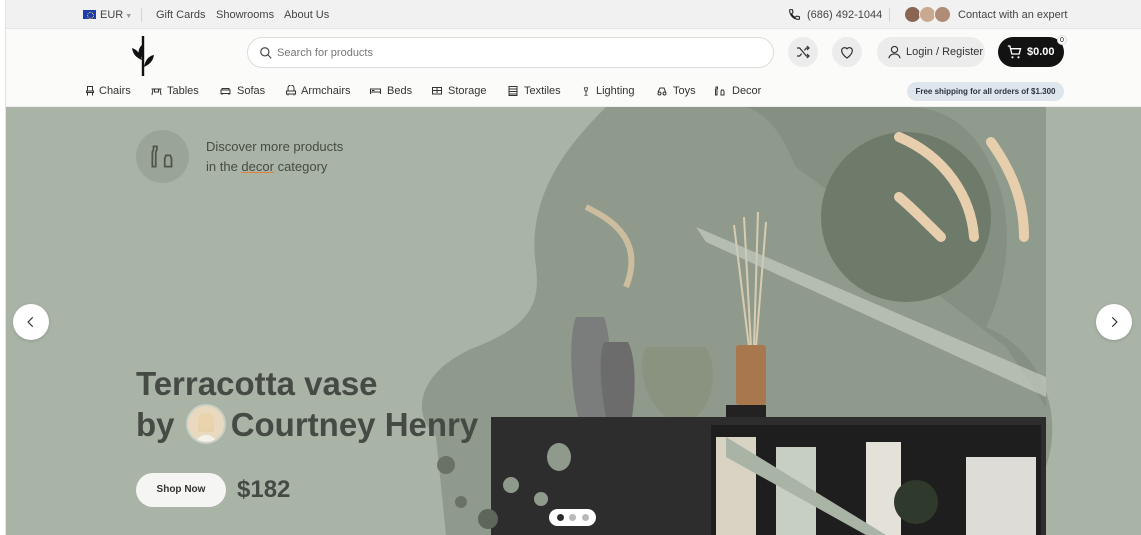 The height and width of the screenshot is (535, 1141). I want to click on login-register-button: Login / Register, so click(931, 52).